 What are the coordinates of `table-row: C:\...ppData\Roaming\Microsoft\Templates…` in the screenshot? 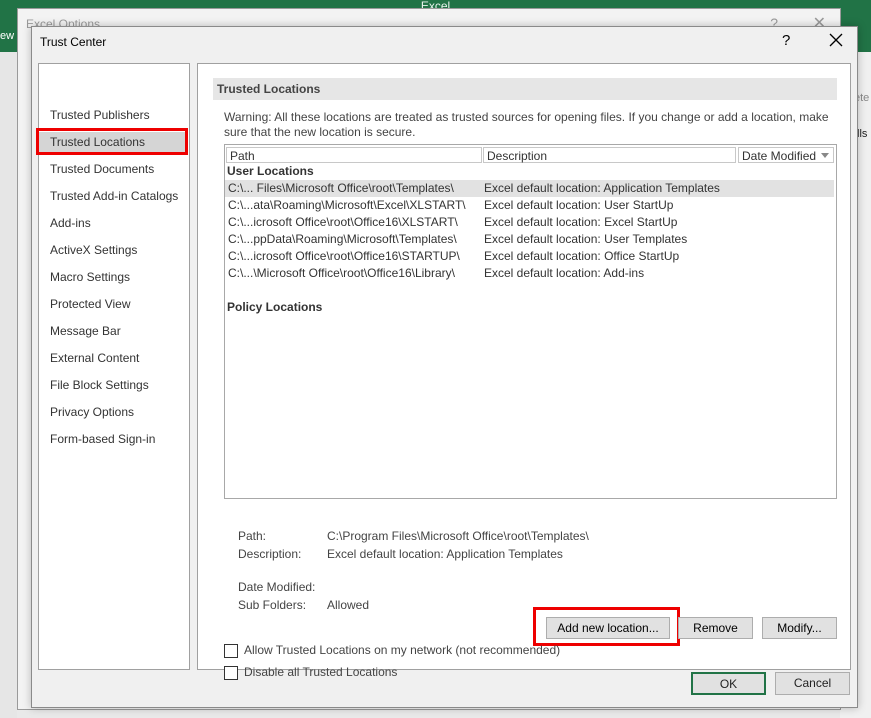 It's located at (529, 239).